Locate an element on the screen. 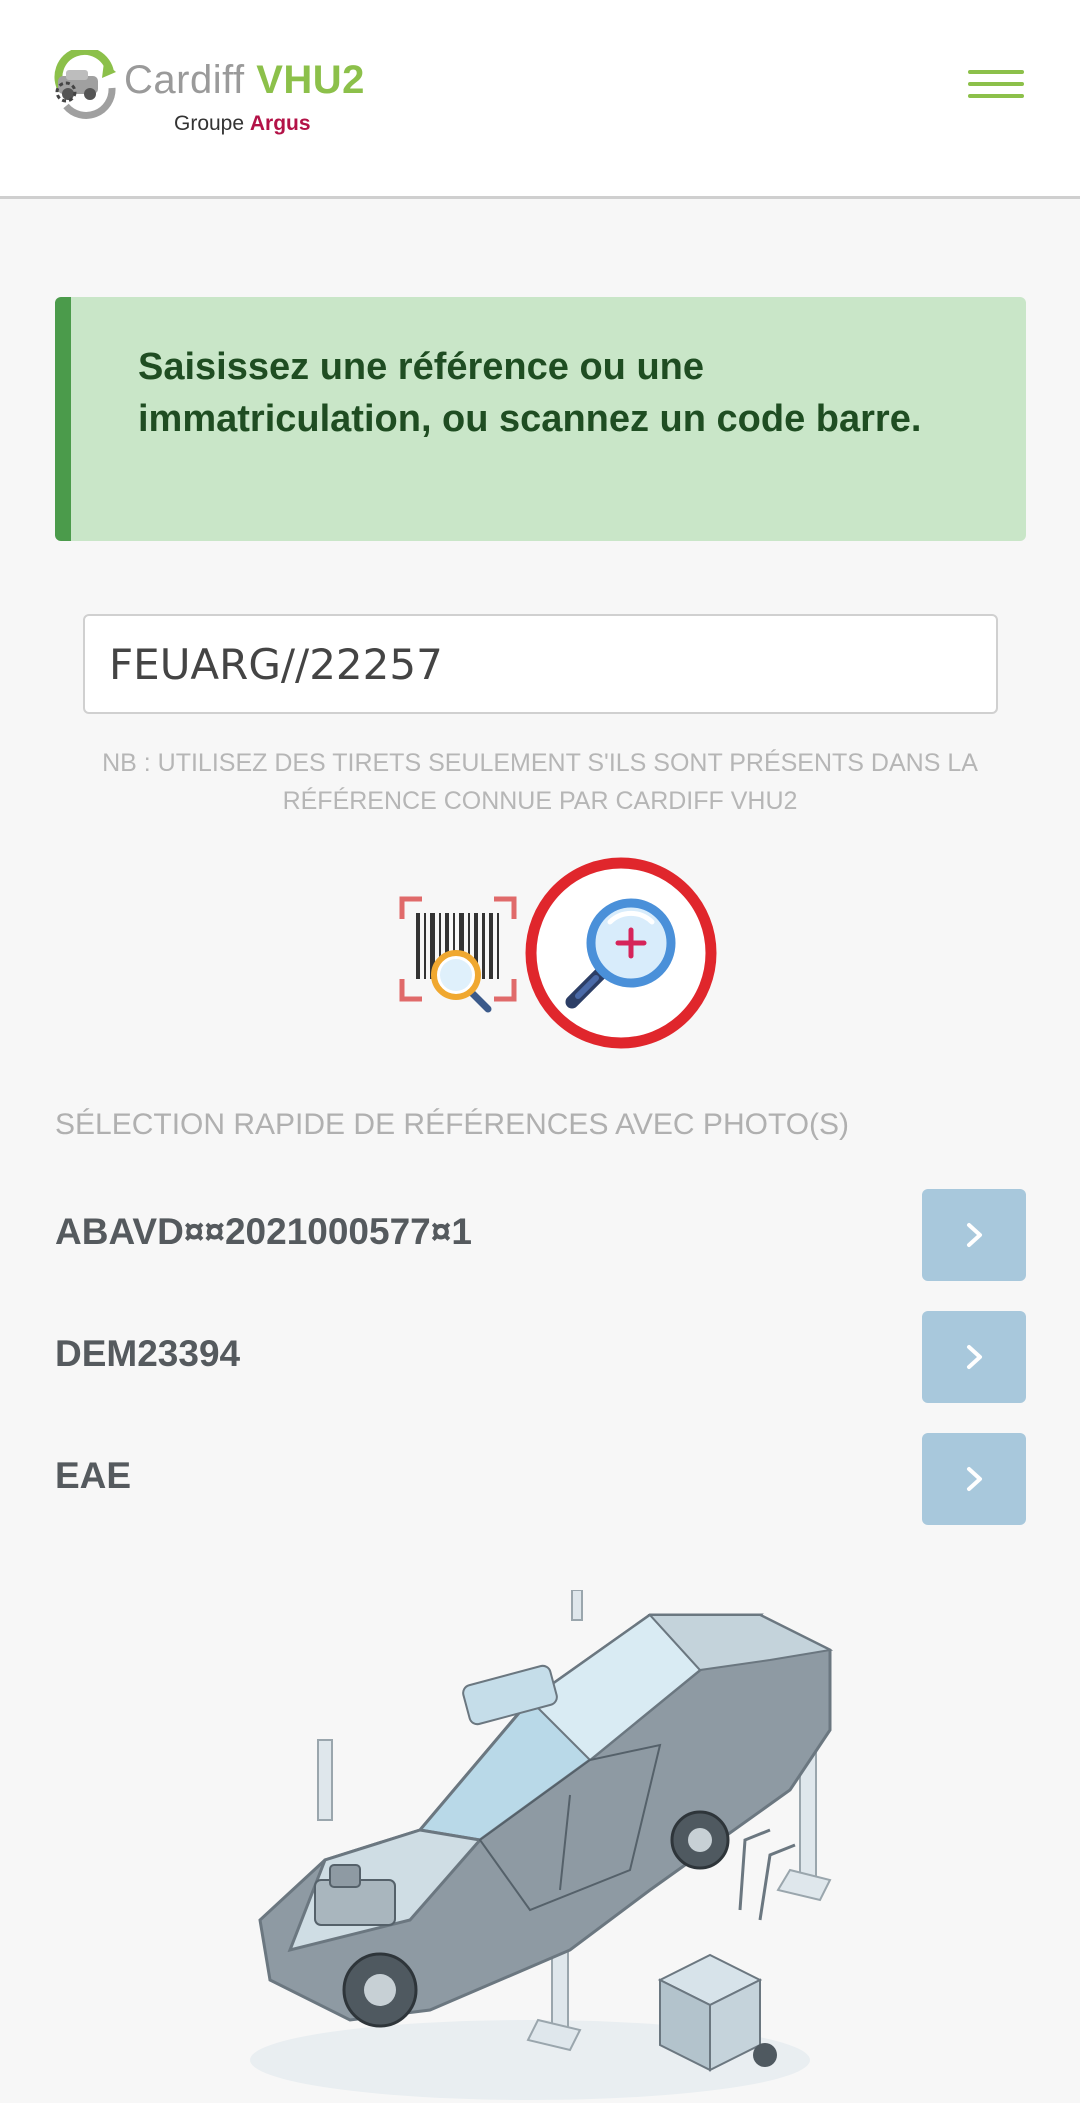 This screenshot has width=1080, height=2103. reference-label: DEM23394 is located at coordinates (148, 1353).